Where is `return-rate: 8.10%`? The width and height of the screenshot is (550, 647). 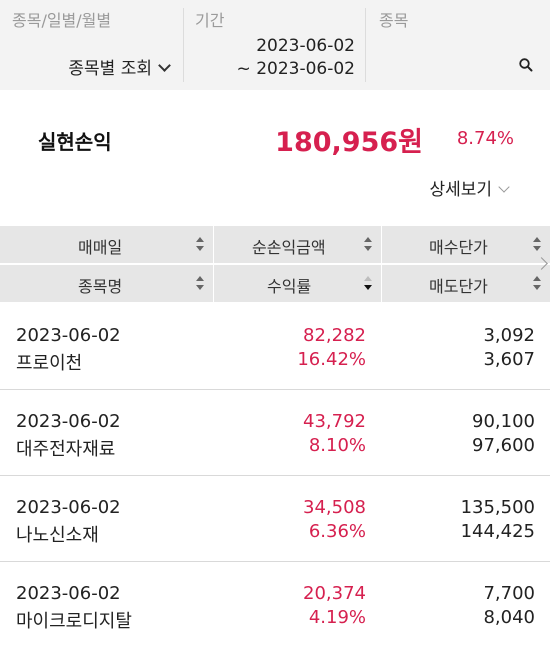 return-rate: 8.10% is located at coordinates (337, 445).